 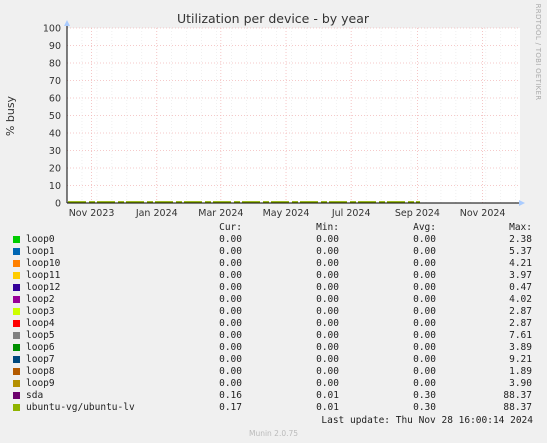 I want to click on legend-max-value: 1.89, so click(x=520, y=371).